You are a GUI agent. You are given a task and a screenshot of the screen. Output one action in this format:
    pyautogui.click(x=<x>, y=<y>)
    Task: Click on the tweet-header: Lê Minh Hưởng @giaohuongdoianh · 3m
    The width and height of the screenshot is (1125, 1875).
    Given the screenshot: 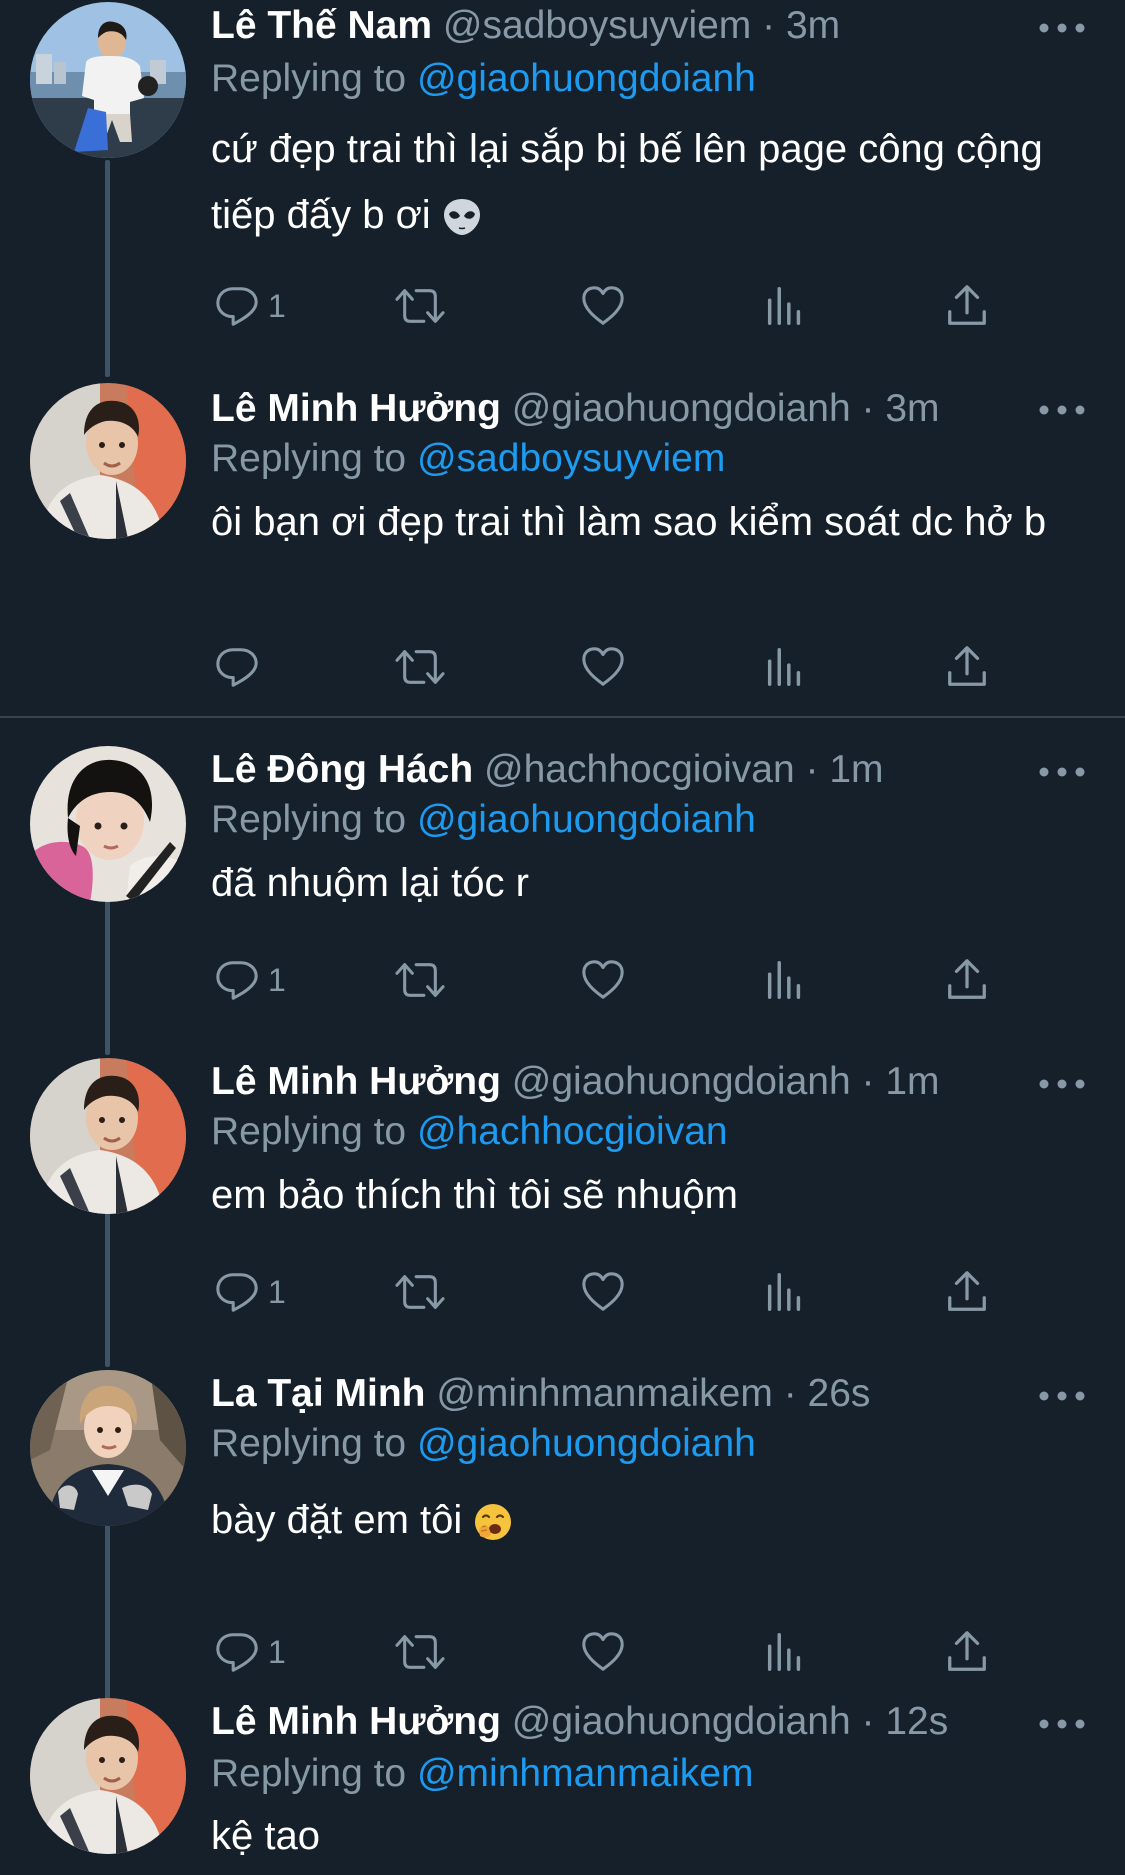 What is the action you would take?
    pyautogui.click(x=575, y=409)
    